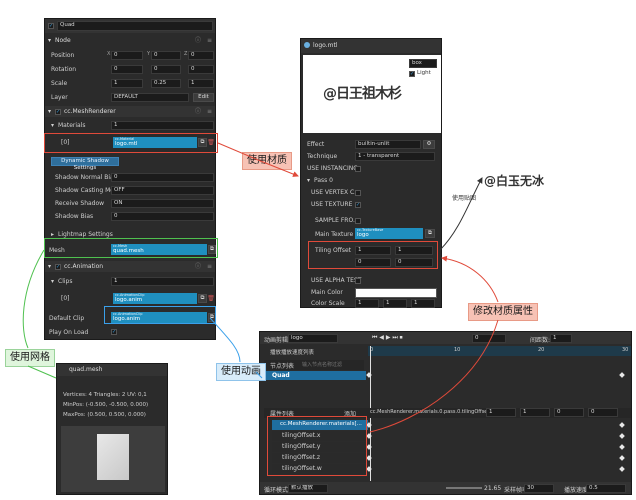  I want to click on props-highlight, so click(317, 446).